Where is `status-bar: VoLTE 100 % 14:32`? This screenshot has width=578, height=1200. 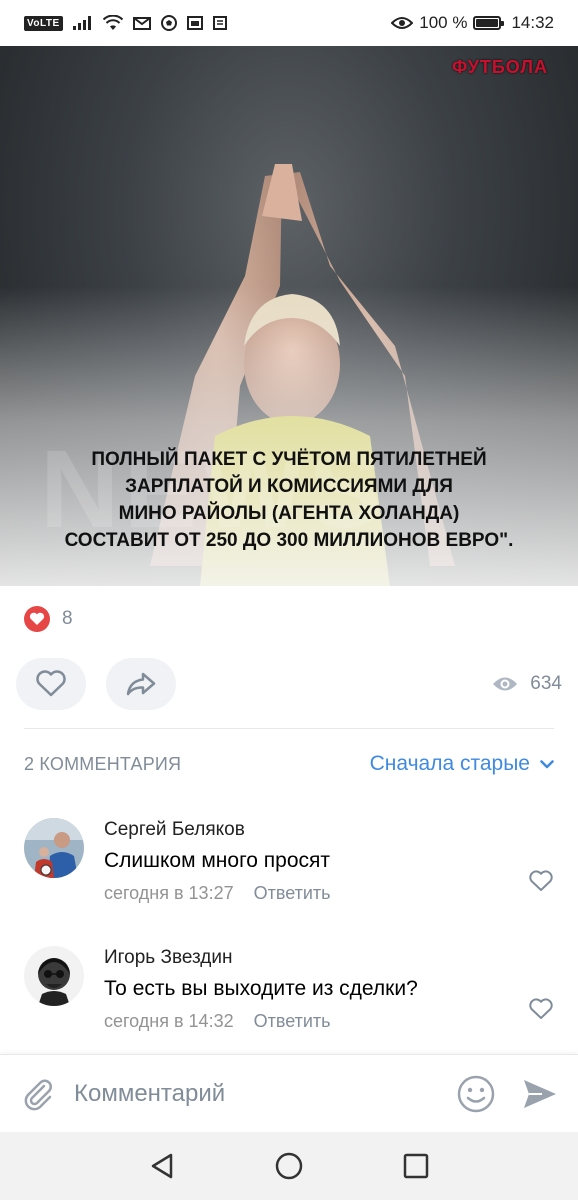
status-bar: VoLTE 100 % 14:32 is located at coordinates (289, 23).